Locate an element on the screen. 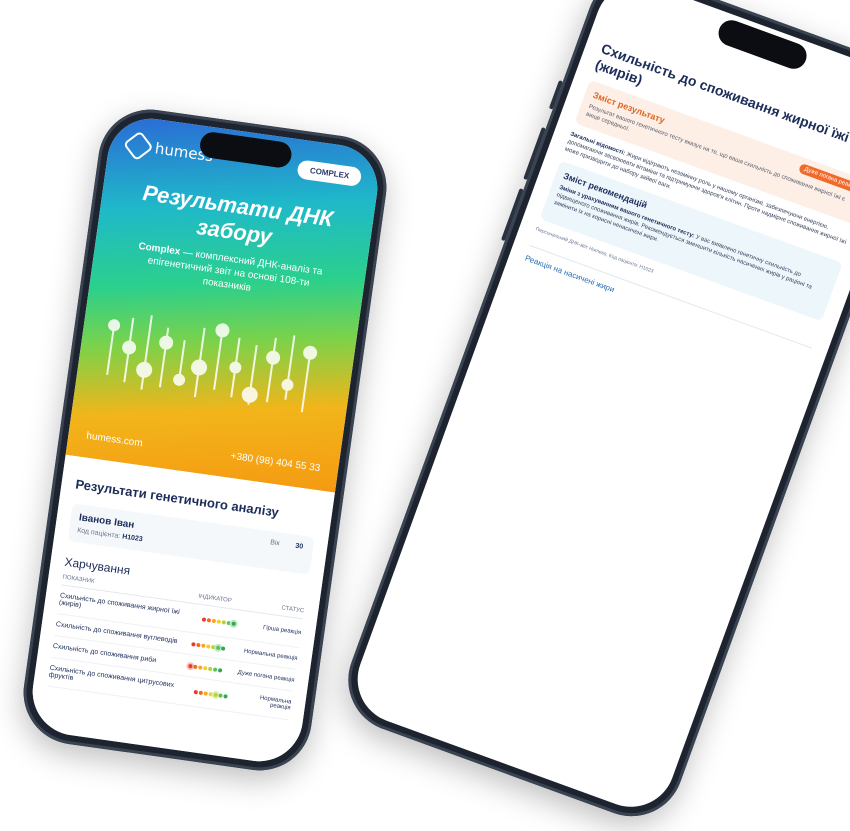 This screenshot has width=850, height=831. logo-icon is located at coordinates (138, 146).